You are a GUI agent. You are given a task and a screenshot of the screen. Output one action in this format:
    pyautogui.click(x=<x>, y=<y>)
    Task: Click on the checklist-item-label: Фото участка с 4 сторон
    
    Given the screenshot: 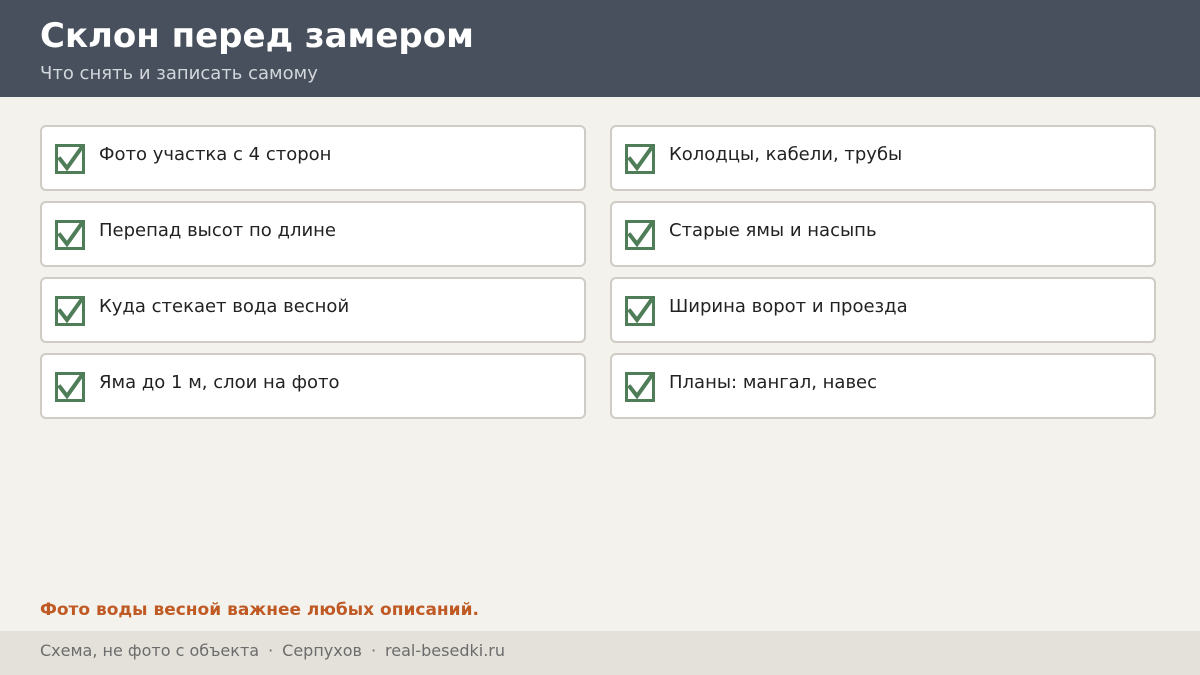 What is the action you would take?
    pyautogui.click(x=215, y=154)
    